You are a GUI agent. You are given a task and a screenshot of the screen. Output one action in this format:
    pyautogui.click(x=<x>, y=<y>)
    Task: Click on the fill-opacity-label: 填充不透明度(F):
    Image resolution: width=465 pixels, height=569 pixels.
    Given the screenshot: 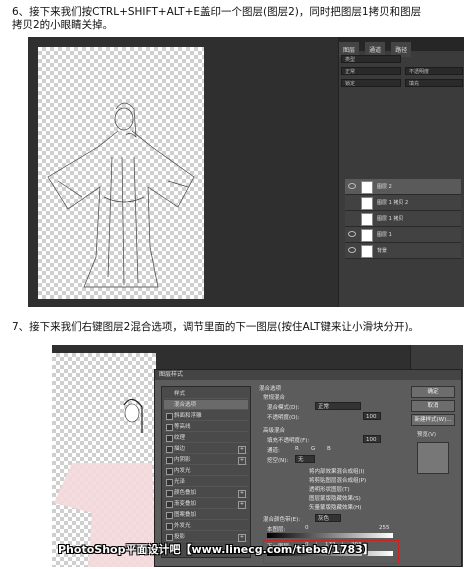 What is the action you would take?
    pyautogui.click(x=288, y=441)
    